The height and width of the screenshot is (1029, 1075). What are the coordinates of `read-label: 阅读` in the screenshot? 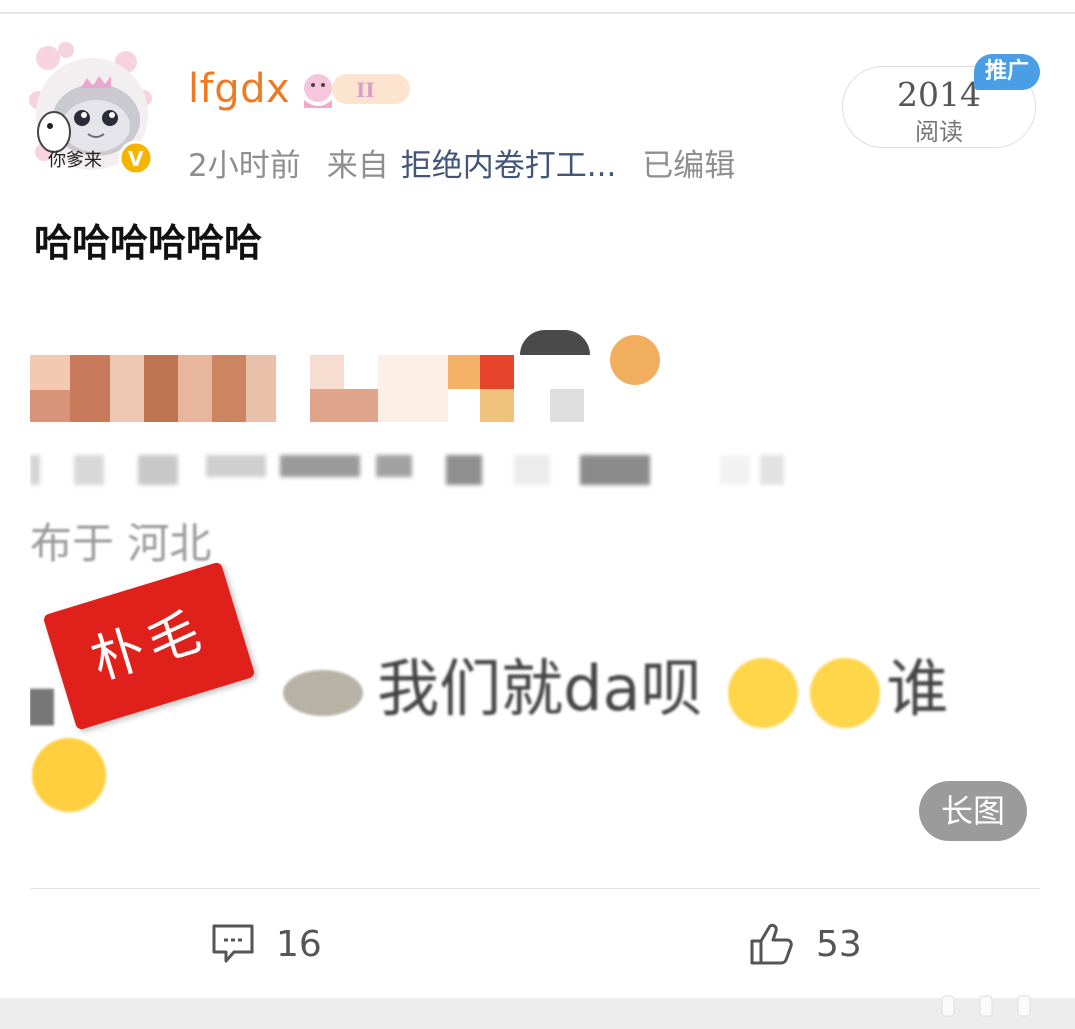 It's located at (939, 132).